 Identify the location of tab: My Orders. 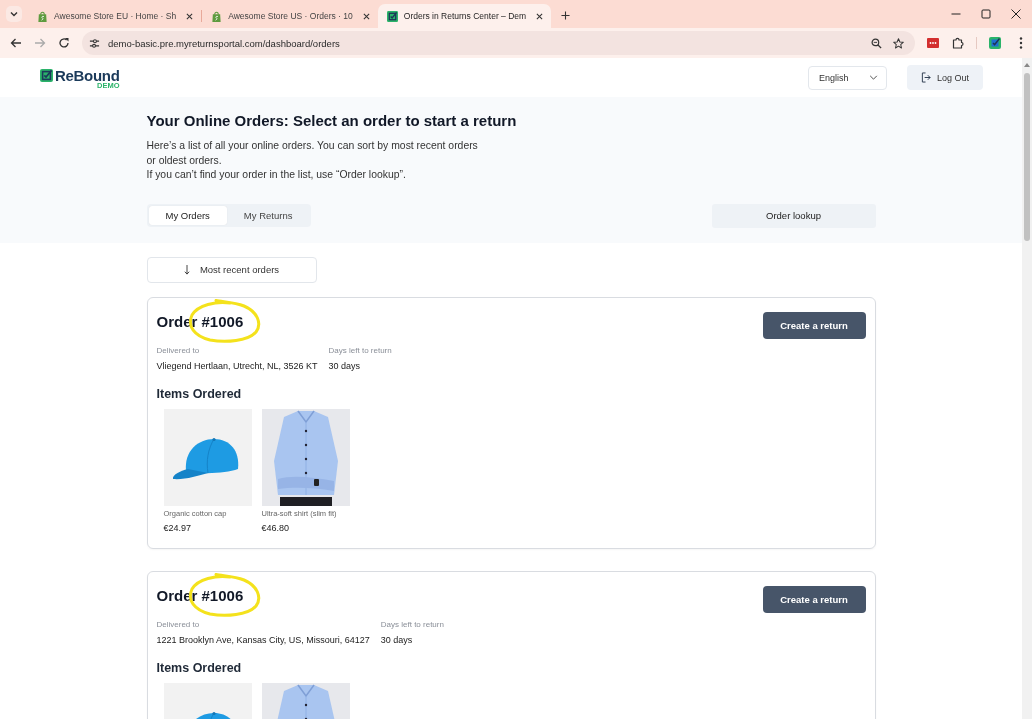
(187, 215).